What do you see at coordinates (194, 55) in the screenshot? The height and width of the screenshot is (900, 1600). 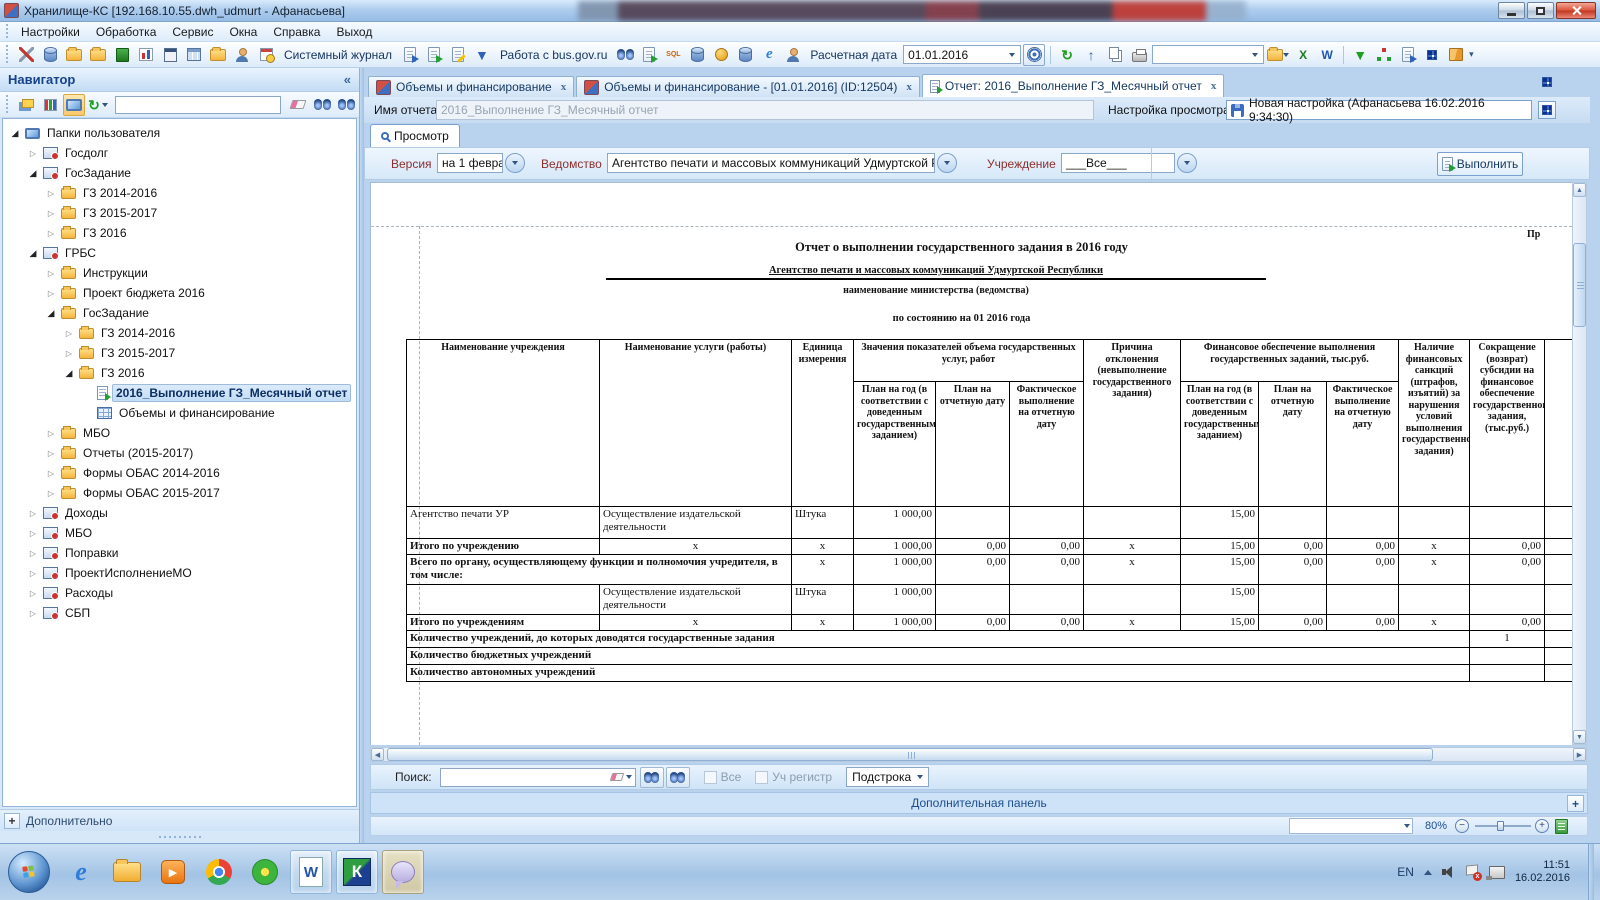 I see `table-edit-button` at bounding box center [194, 55].